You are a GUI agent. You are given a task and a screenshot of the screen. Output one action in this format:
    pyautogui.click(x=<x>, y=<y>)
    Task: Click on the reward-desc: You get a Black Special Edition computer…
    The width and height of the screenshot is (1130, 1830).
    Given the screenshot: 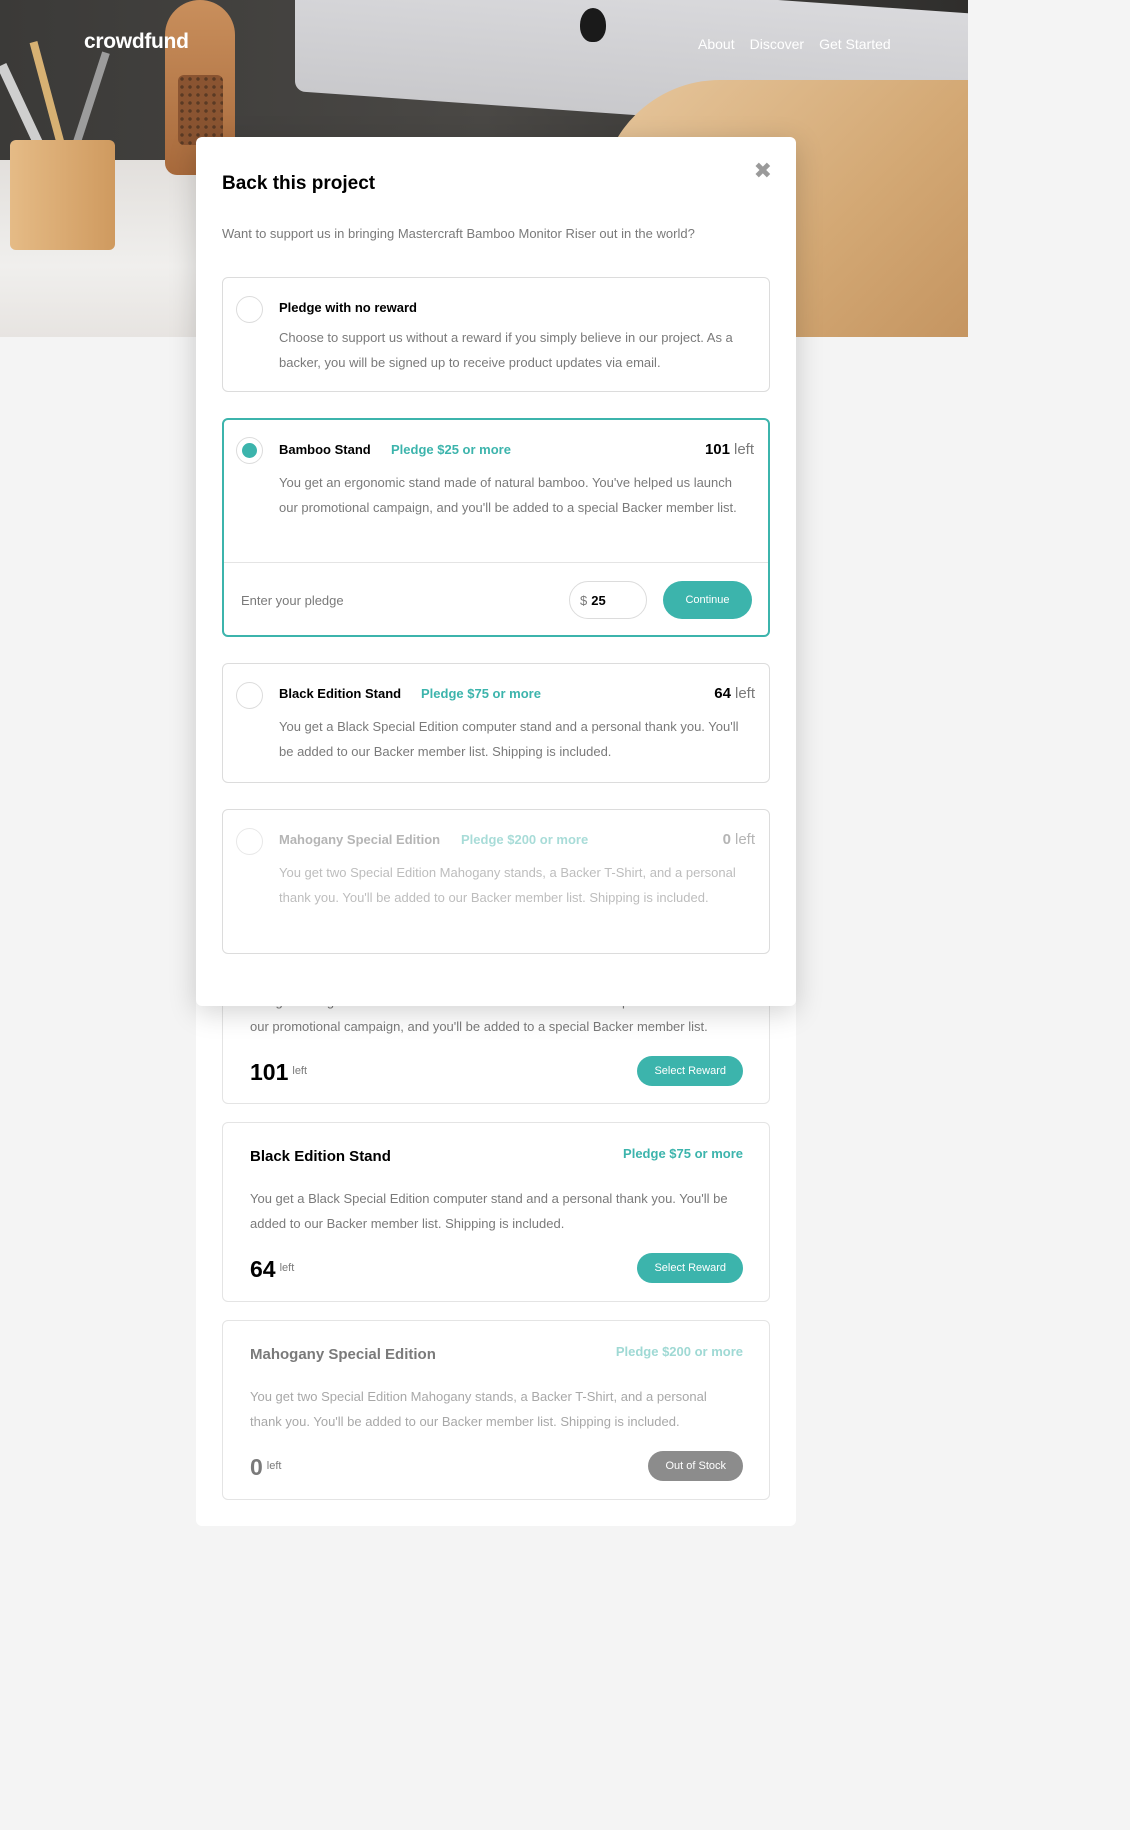 What is the action you would take?
    pyautogui.click(x=489, y=1211)
    